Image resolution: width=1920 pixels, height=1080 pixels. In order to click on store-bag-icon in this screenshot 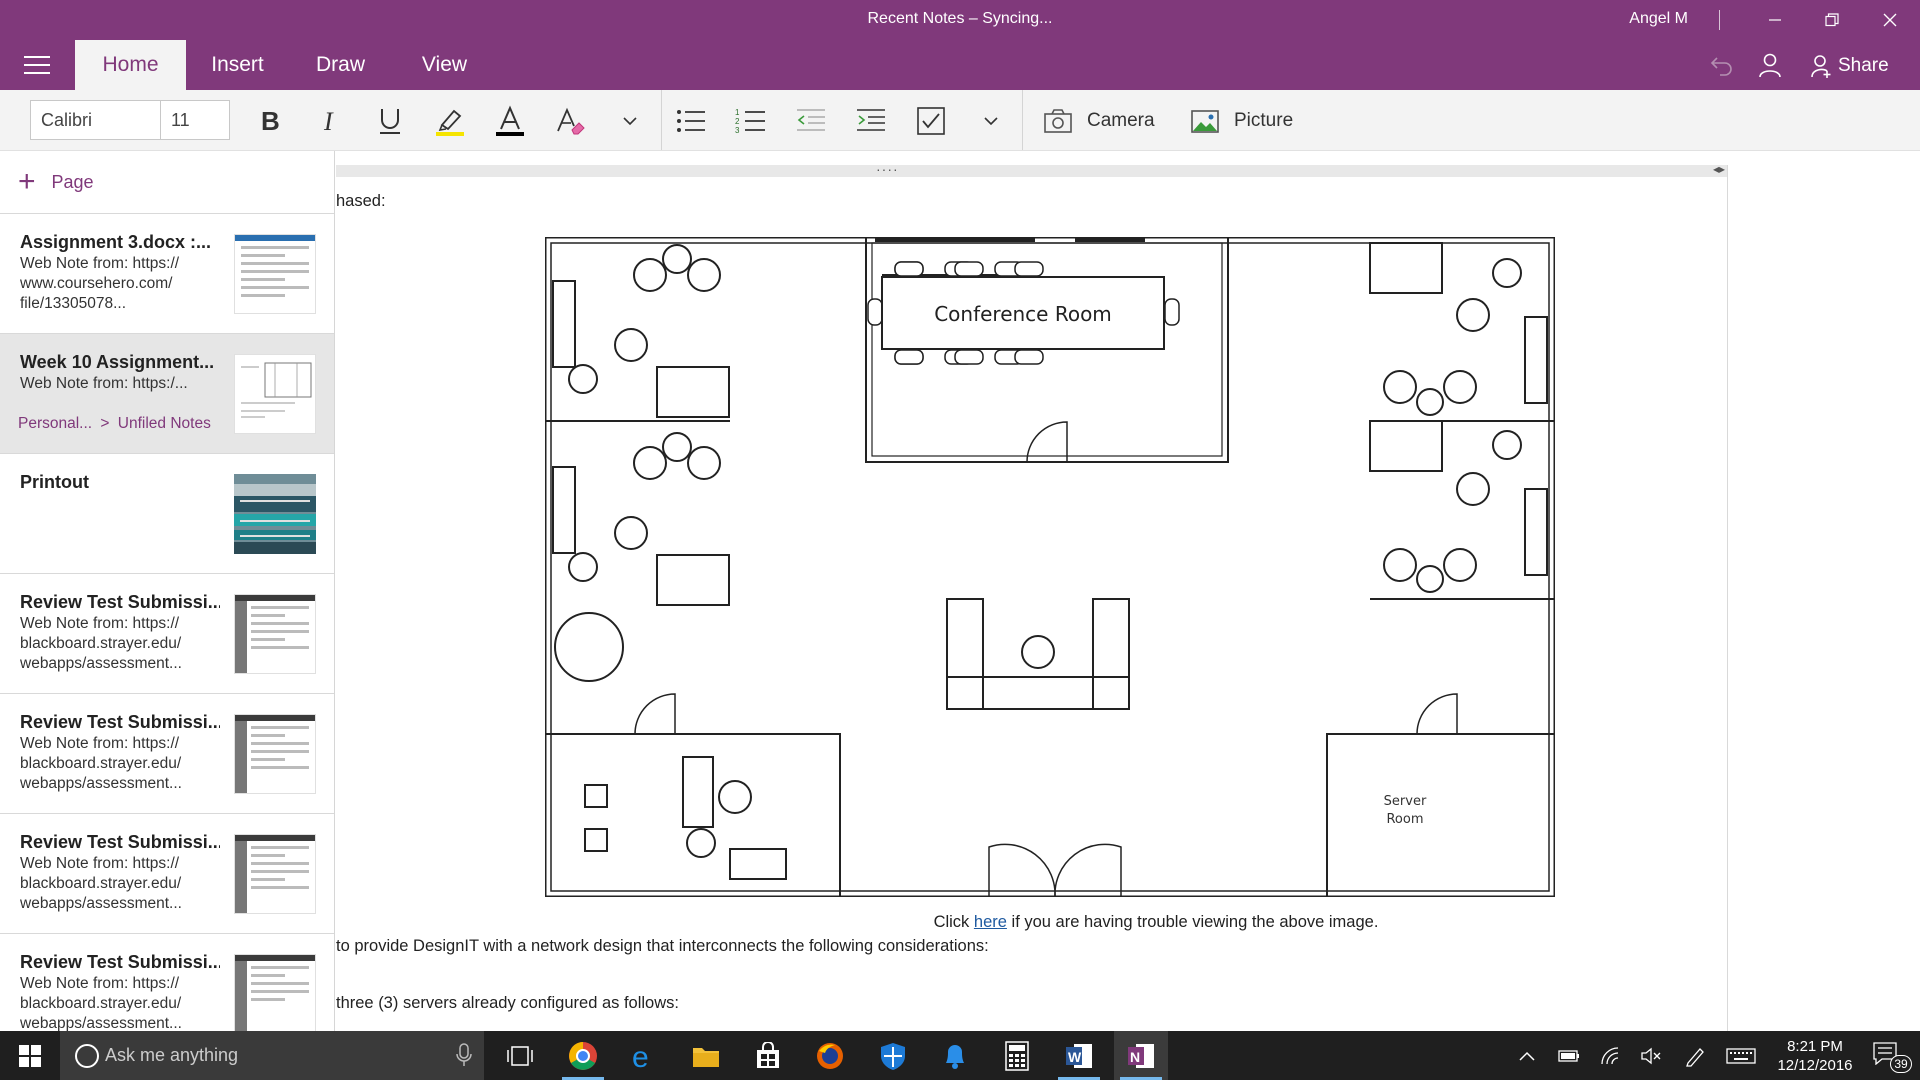, I will do `click(768, 1054)`.